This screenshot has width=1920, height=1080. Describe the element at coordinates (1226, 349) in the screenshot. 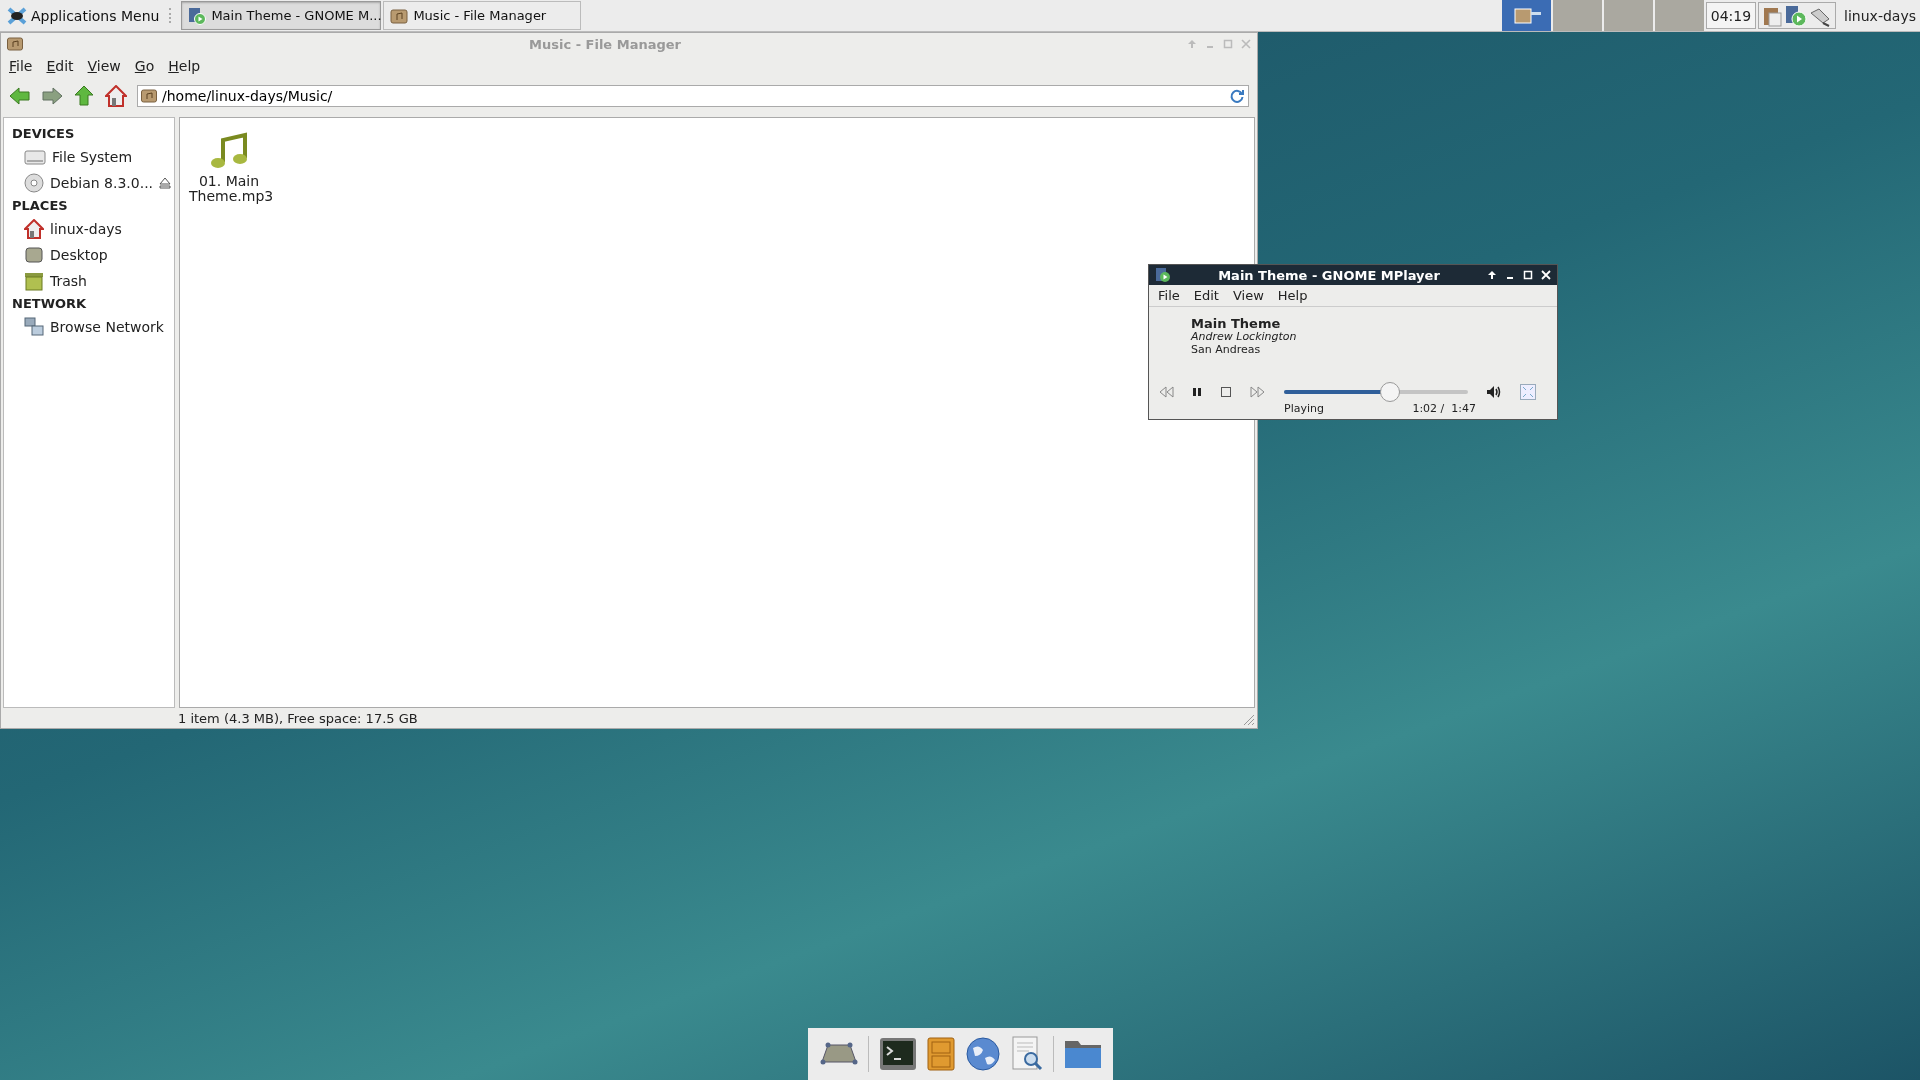

I see `track-album: San Andreas` at that location.